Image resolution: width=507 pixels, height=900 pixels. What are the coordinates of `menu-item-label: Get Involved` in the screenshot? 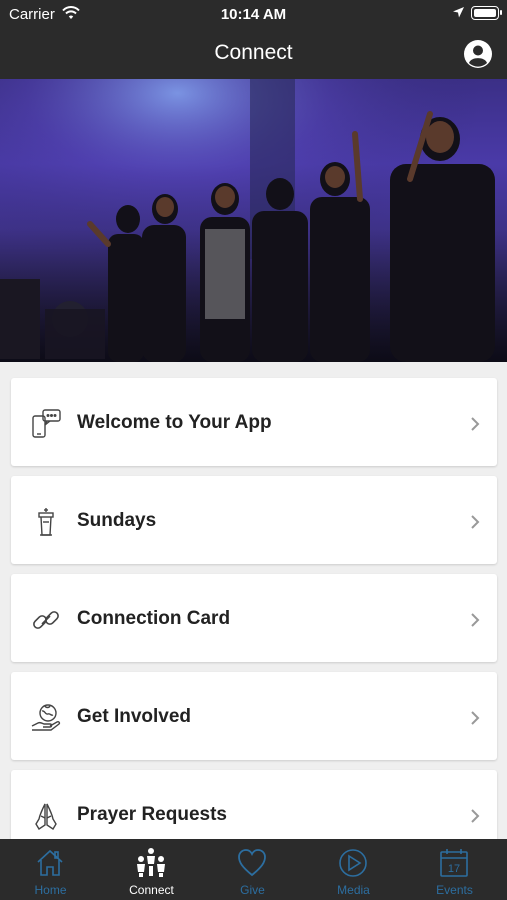 It's located at (134, 716).